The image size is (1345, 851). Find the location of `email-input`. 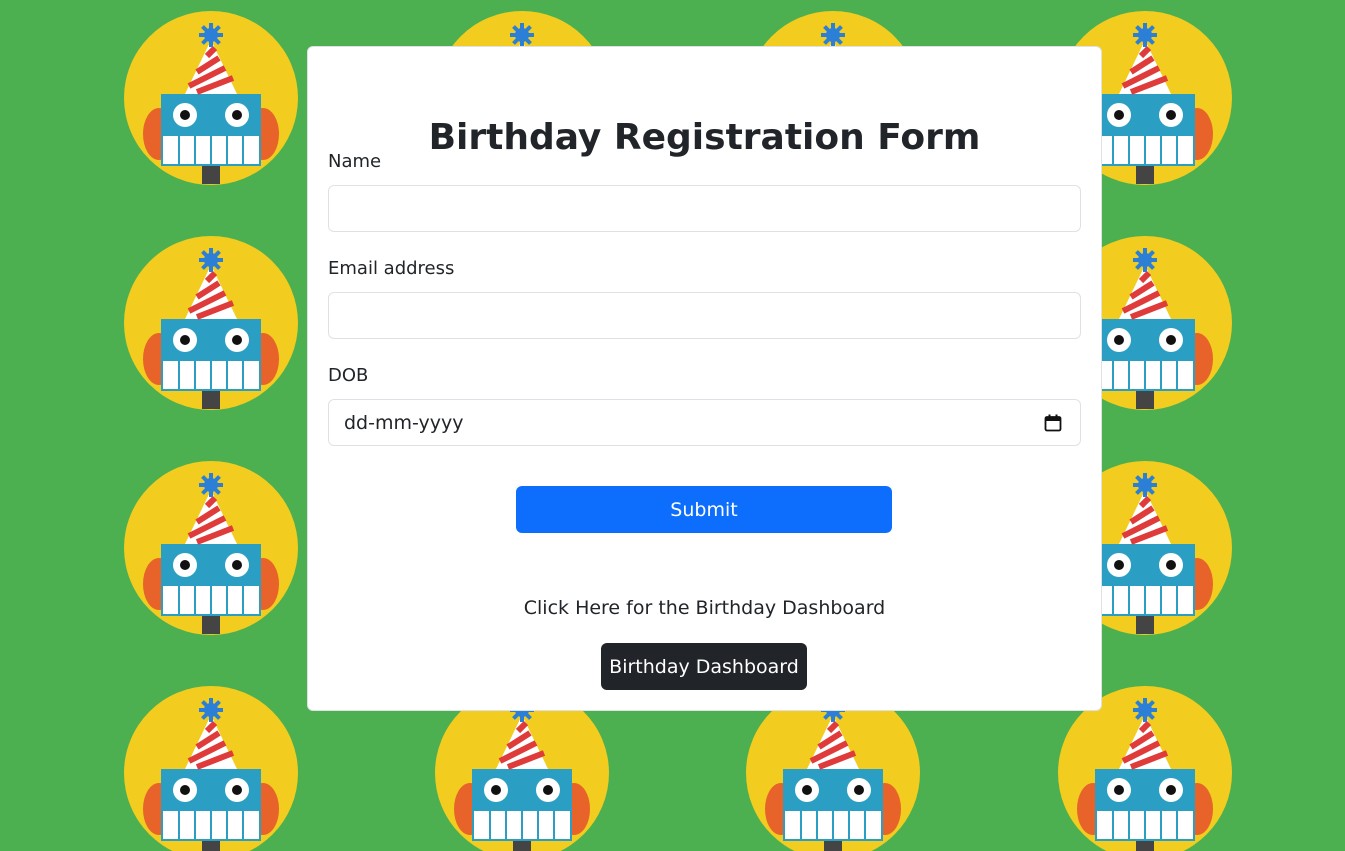

email-input is located at coordinates (704, 315).